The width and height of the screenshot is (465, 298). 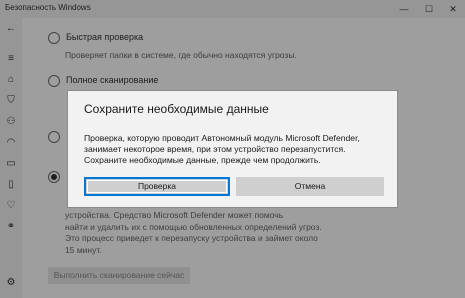 What do you see at coordinates (157, 186) in the screenshot?
I see `confirm-scan-button: Проверка` at bounding box center [157, 186].